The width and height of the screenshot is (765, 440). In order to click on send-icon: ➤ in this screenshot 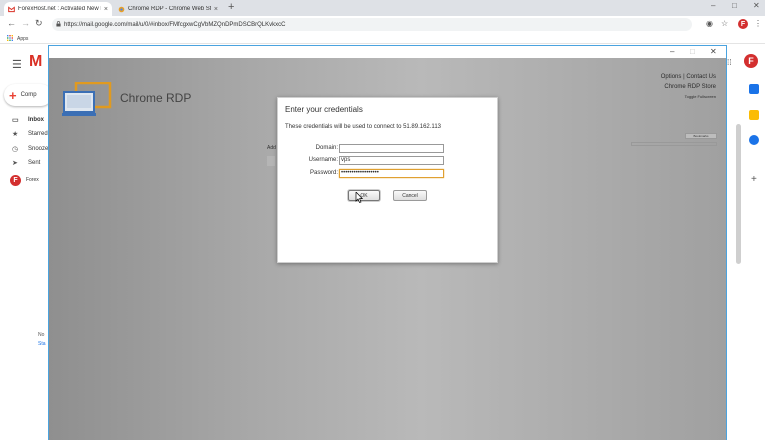, I will do `click(15, 163)`.